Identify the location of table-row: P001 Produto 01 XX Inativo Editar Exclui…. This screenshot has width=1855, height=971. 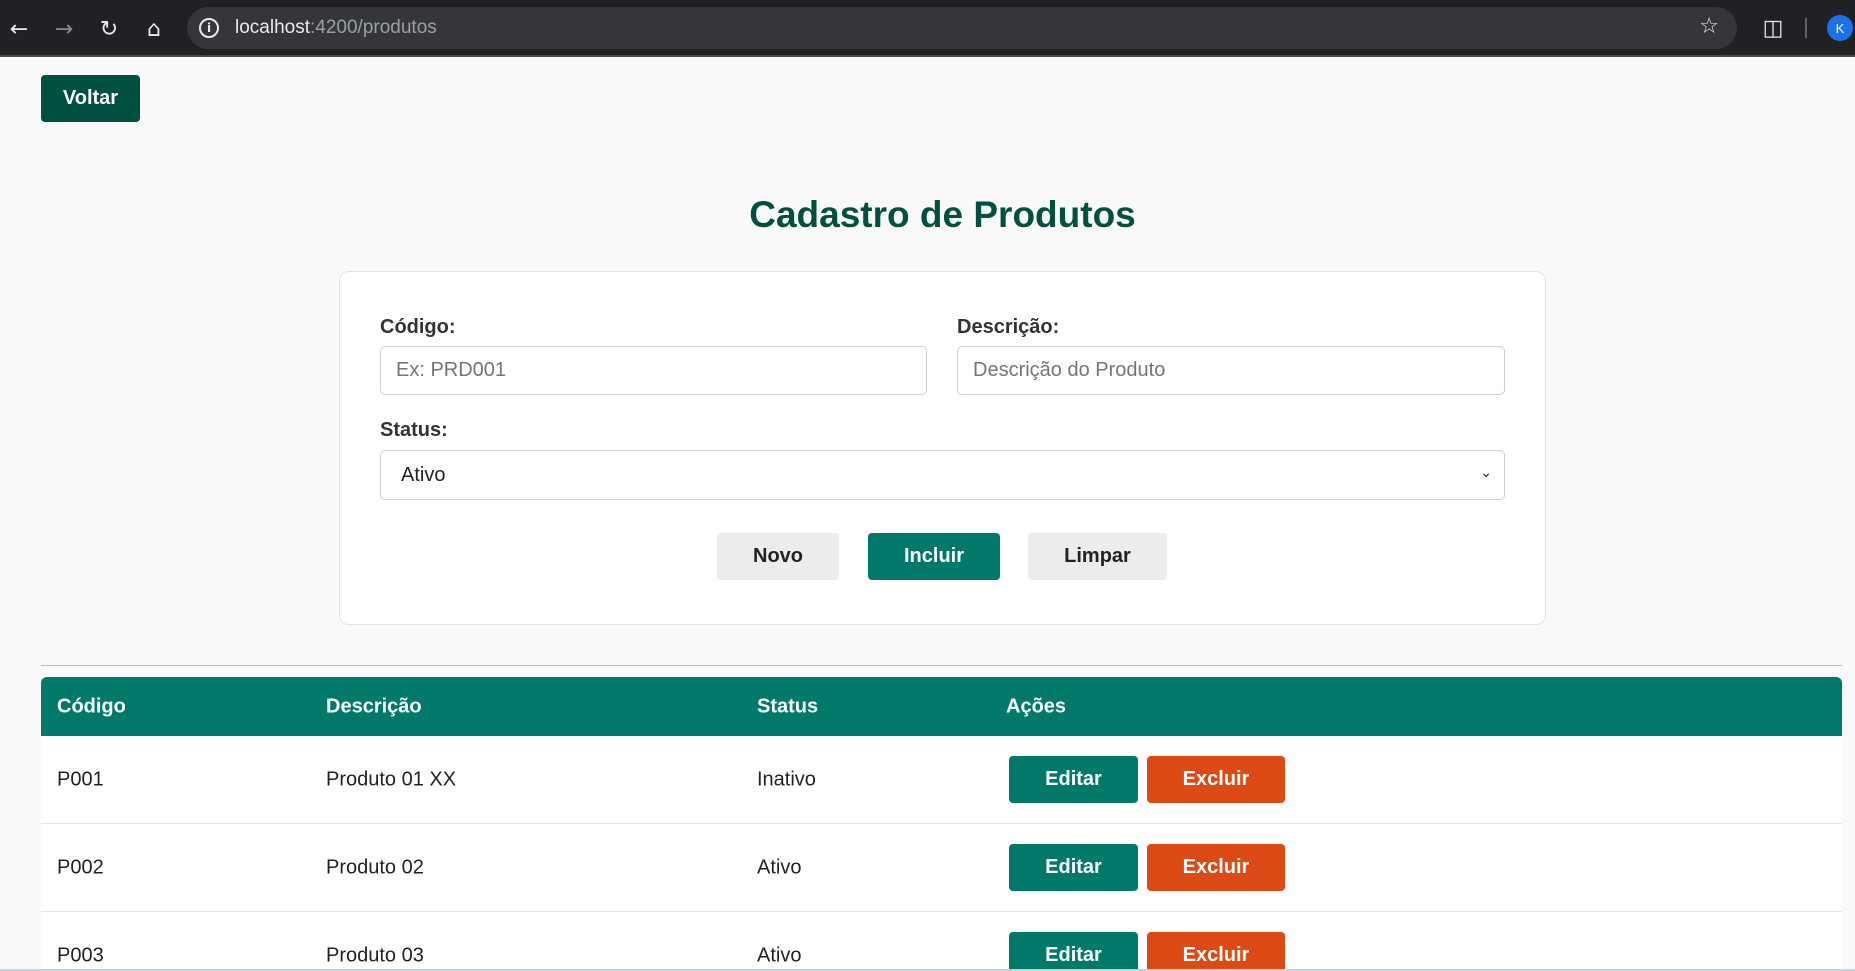
(941, 780).